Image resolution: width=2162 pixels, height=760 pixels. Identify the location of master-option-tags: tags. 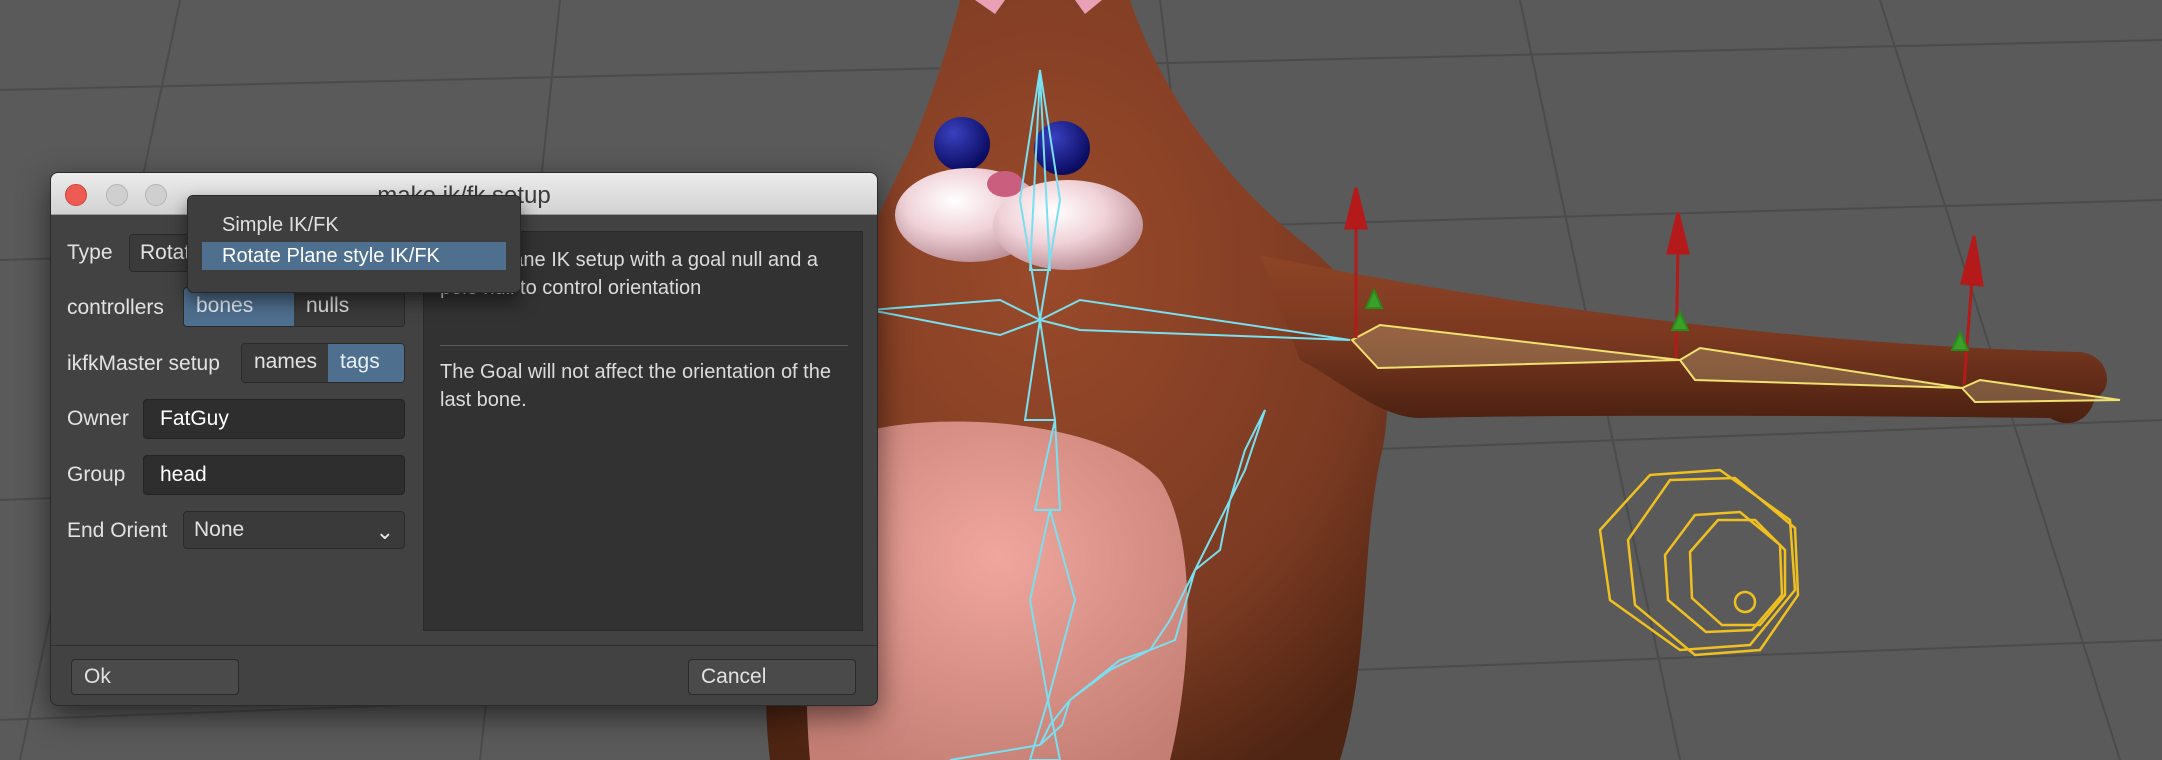
(366, 363).